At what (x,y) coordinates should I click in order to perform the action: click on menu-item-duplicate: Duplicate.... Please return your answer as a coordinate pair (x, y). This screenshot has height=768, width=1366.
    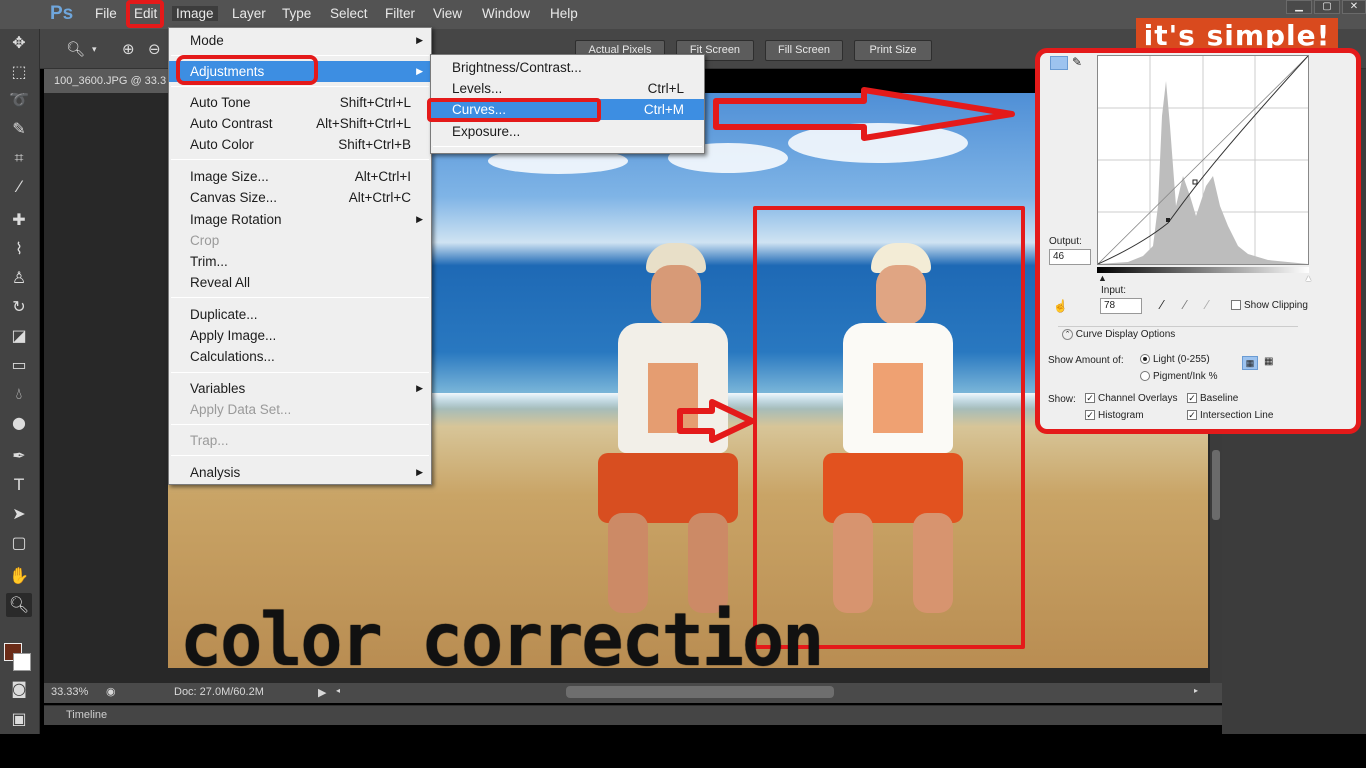
    Looking at the image, I should click on (300, 314).